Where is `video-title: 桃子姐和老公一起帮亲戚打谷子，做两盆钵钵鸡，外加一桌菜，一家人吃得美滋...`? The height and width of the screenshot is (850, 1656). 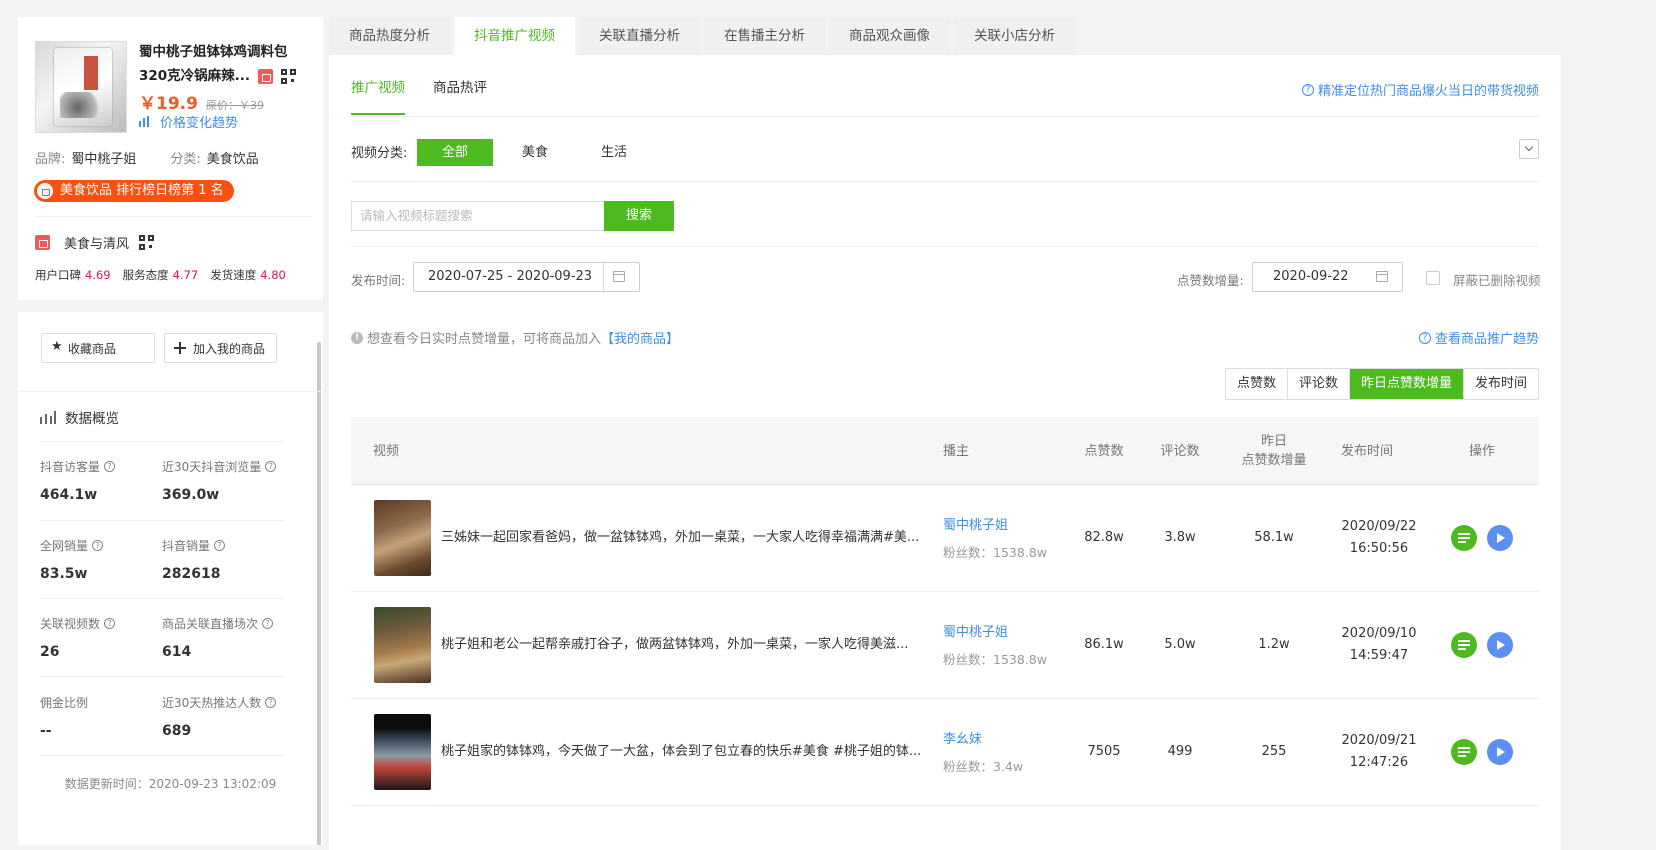 video-title: 桃子姐和老公一起帮亲戚打谷子，做两盆钵钵鸡，外加一桌菜，一家人吃得美滋... is located at coordinates (686, 645).